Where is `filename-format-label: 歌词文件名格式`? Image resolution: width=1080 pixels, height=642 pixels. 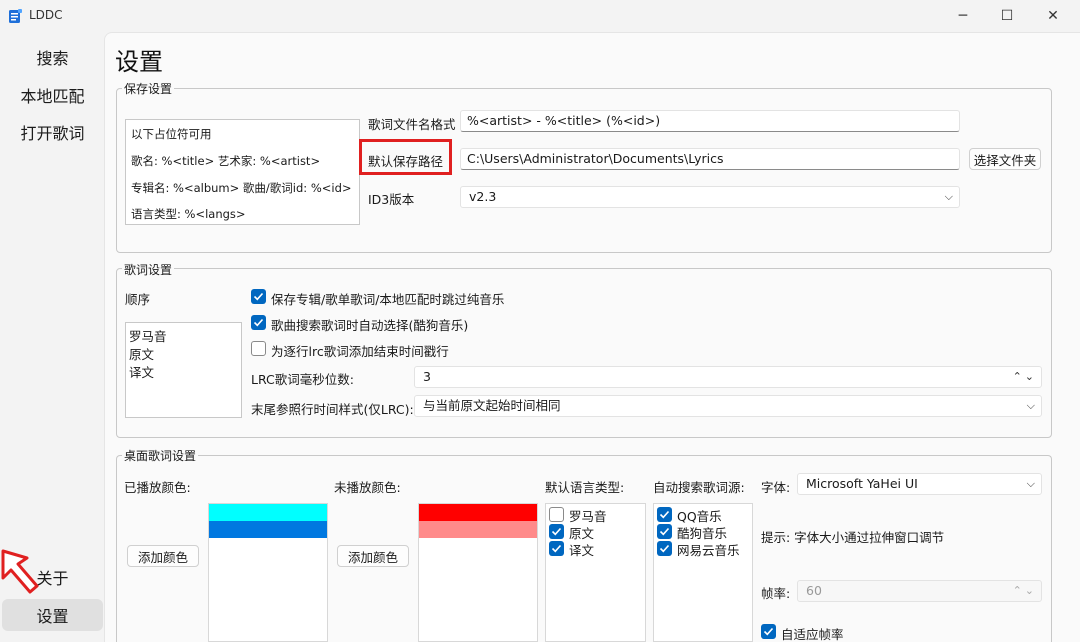
filename-format-label: 歌词文件名格式 is located at coordinates (412, 124).